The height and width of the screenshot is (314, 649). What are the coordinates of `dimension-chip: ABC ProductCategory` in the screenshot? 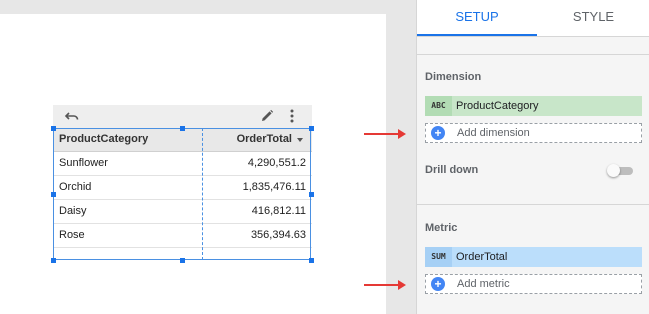 It's located at (533, 106).